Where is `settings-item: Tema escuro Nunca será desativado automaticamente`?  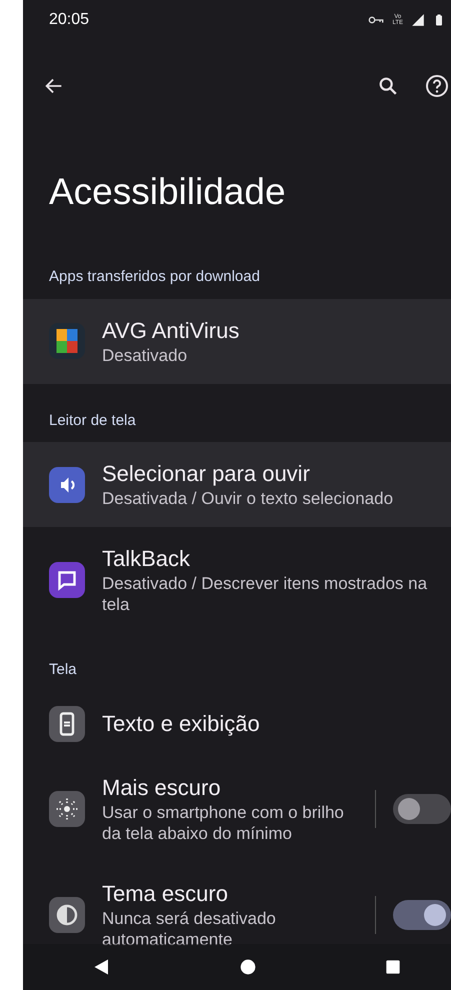 settings-item: Tema escuro Nunca será desativado automaticamente is located at coordinates (237, 915).